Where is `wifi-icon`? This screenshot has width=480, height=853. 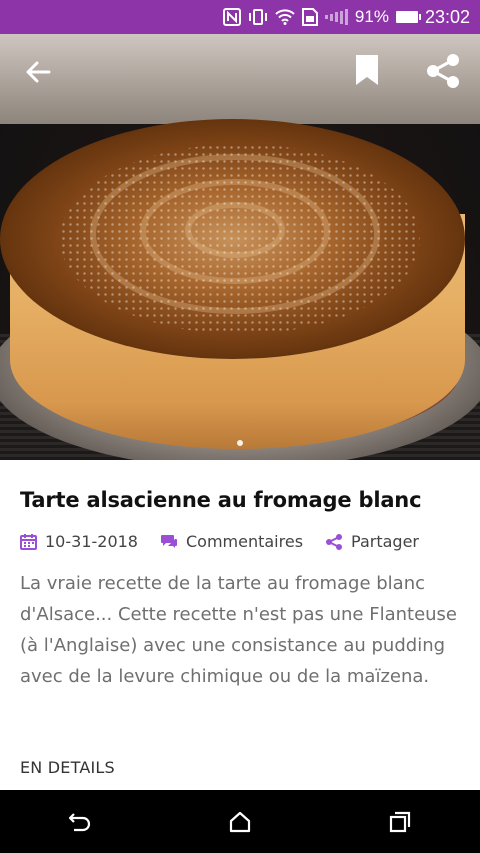 wifi-icon is located at coordinates (285, 17).